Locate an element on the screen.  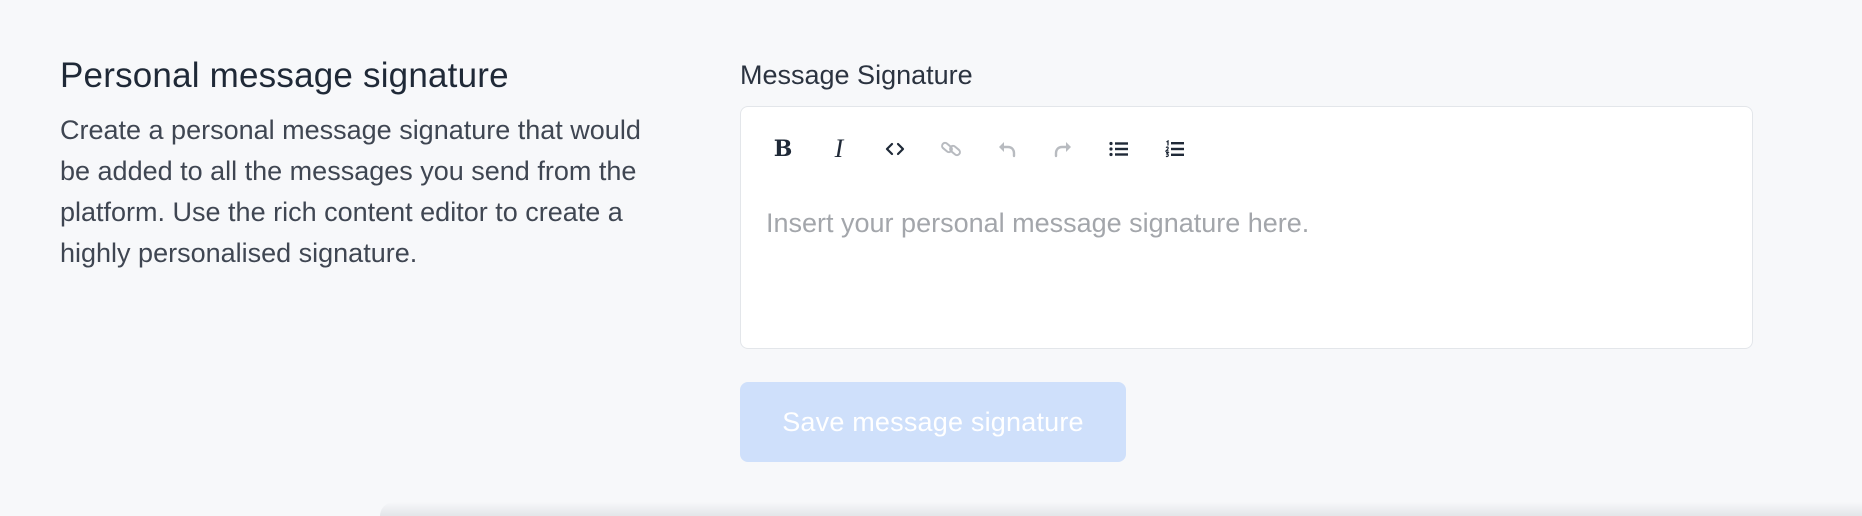
code-icon is located at coordinates (895, 149).